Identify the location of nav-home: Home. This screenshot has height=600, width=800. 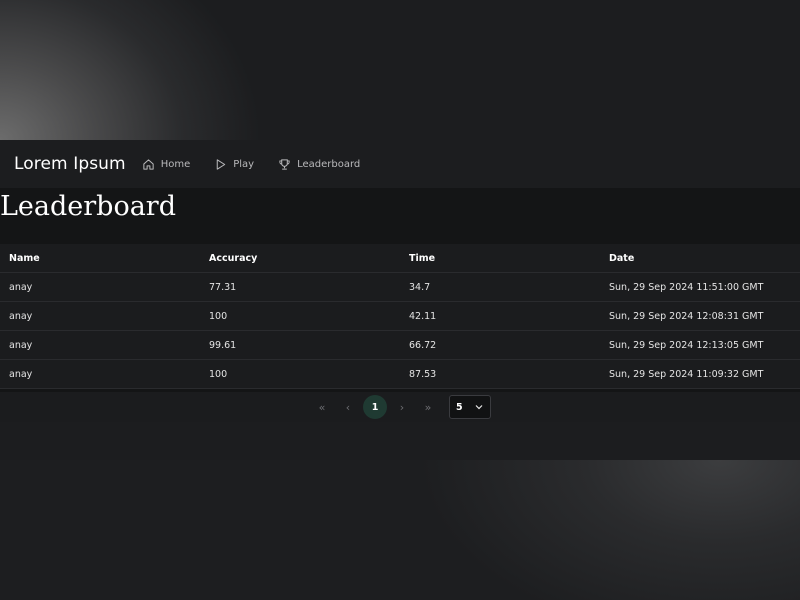
(166, 164).